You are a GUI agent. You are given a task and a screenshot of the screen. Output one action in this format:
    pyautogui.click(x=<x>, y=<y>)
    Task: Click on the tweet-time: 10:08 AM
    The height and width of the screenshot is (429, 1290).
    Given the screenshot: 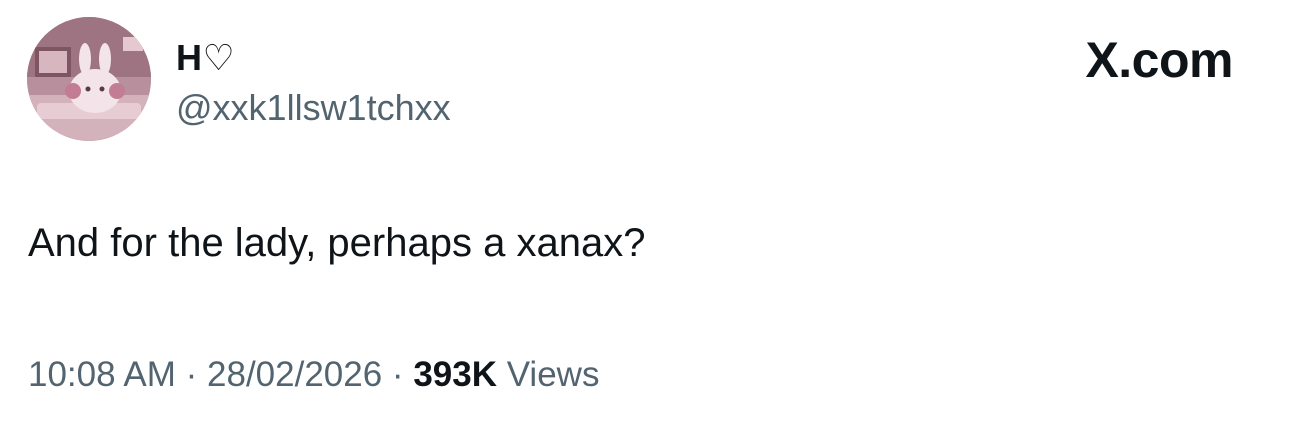 What is the action you would take?
    pyautogui.click(x=102, y=374)
    